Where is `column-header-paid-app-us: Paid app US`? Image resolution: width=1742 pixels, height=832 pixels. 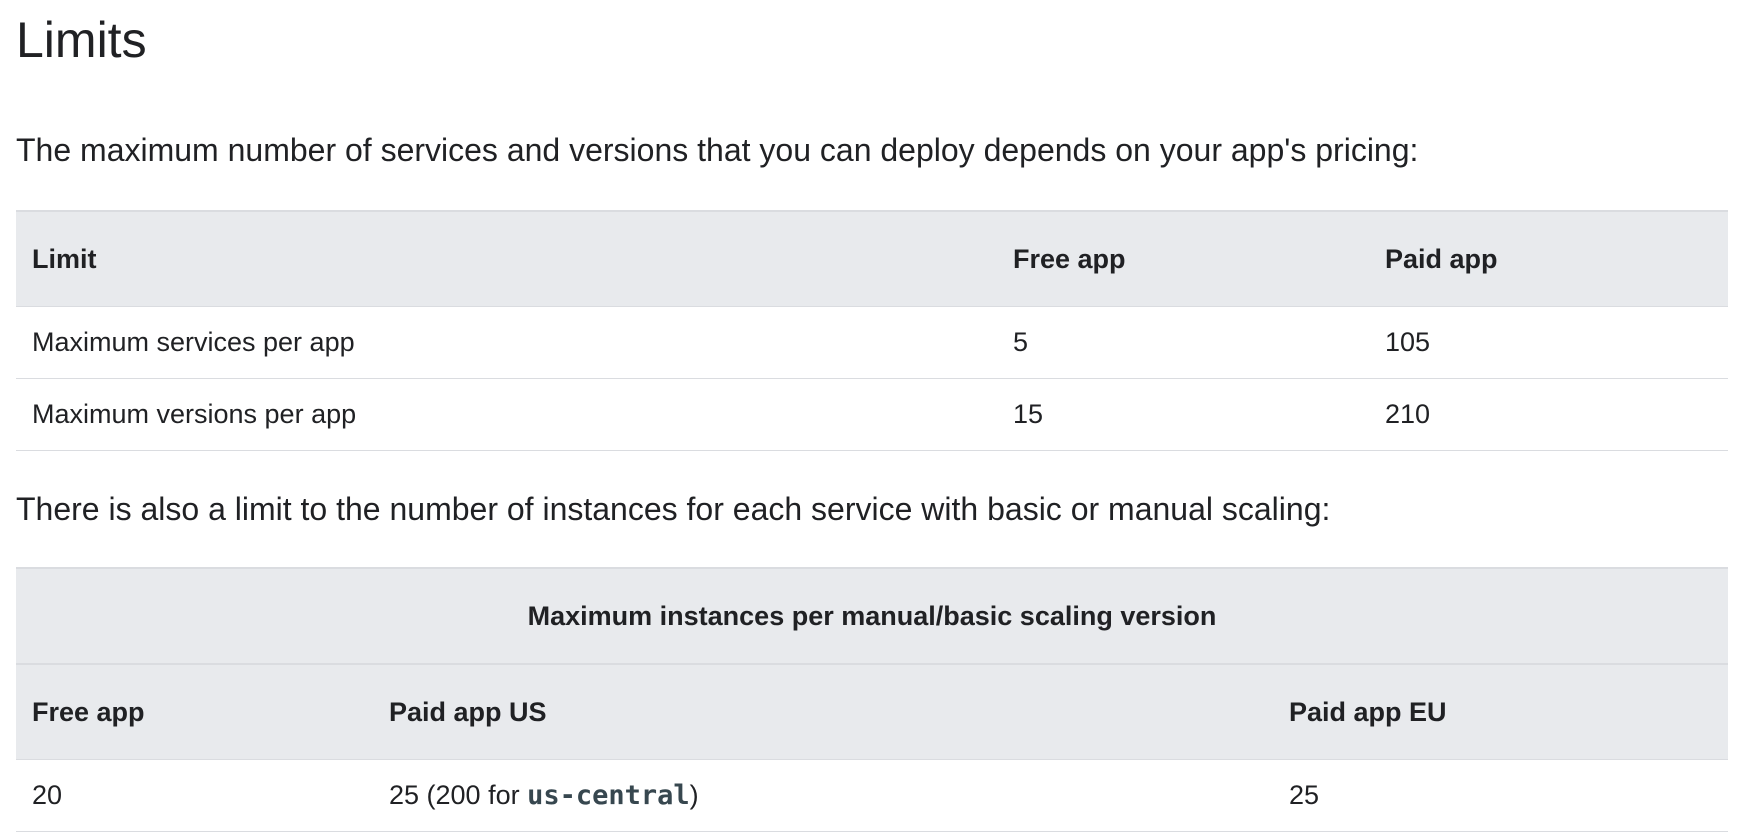 column-header-paid-app-us: Paid app US is located at coordinates (823, 712).